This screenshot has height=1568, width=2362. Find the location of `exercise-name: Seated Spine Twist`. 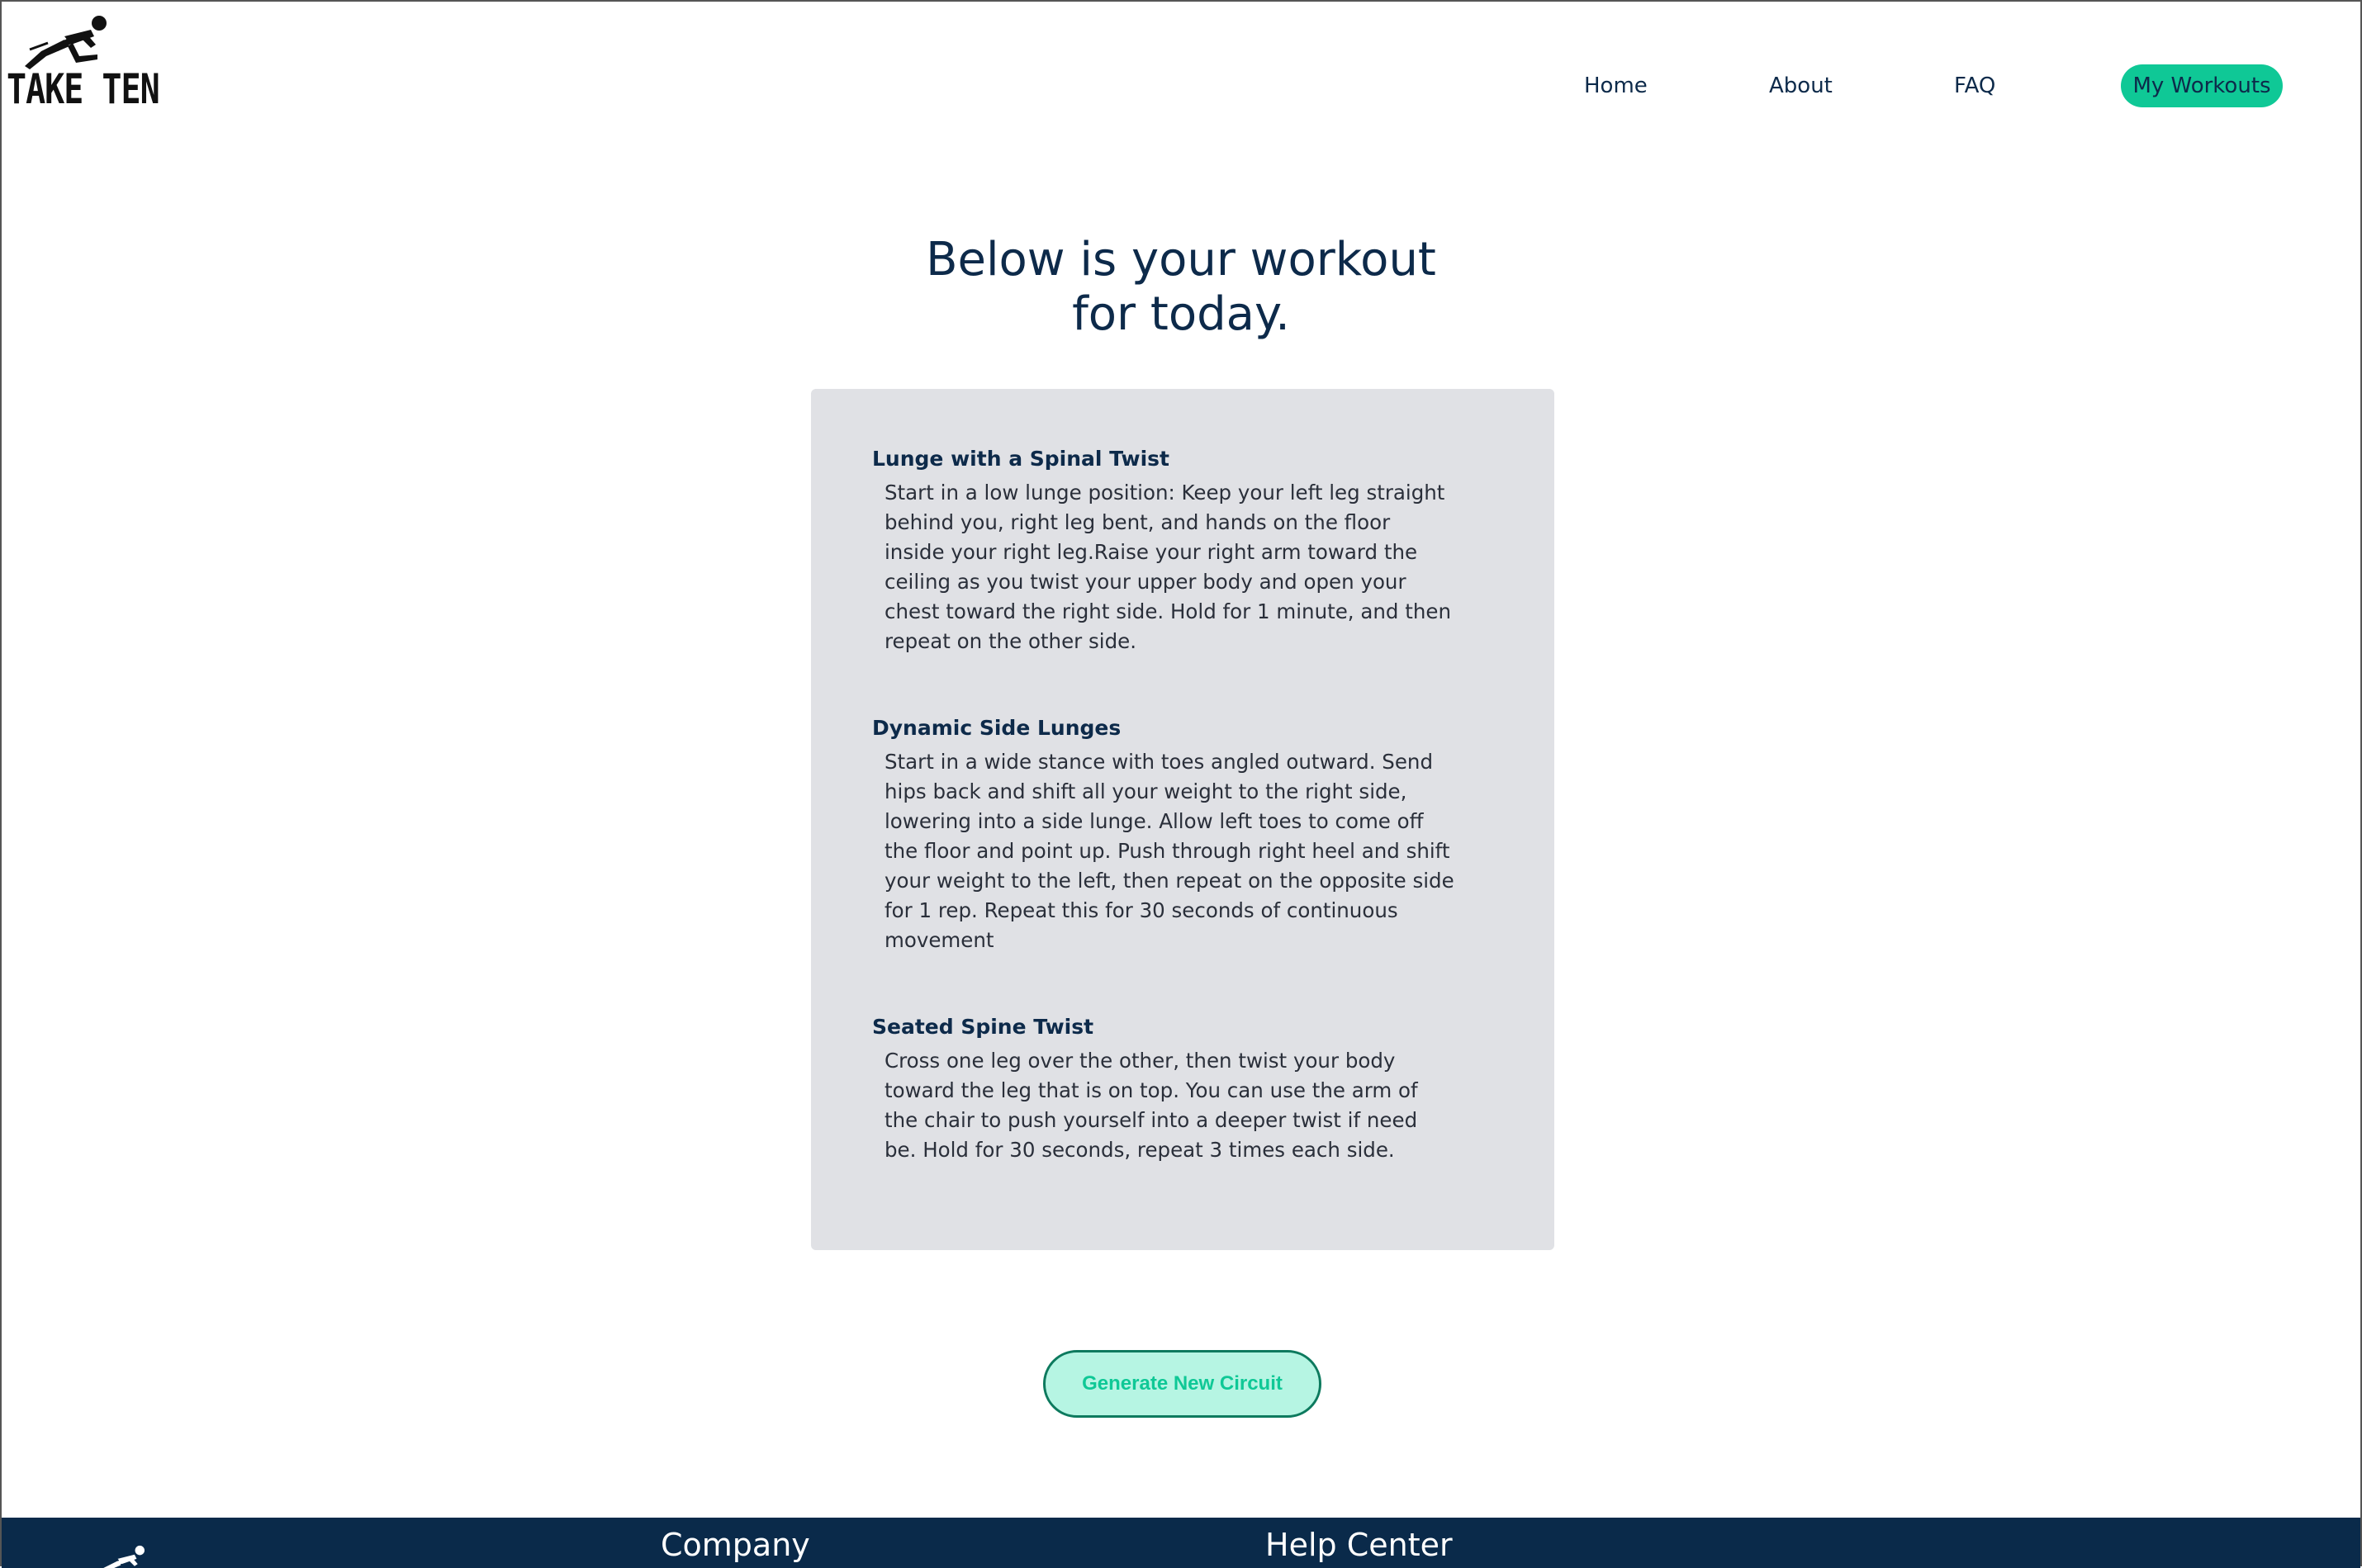

exercise-name: Seated Spine Twist is located at coordinates (983, 1027).